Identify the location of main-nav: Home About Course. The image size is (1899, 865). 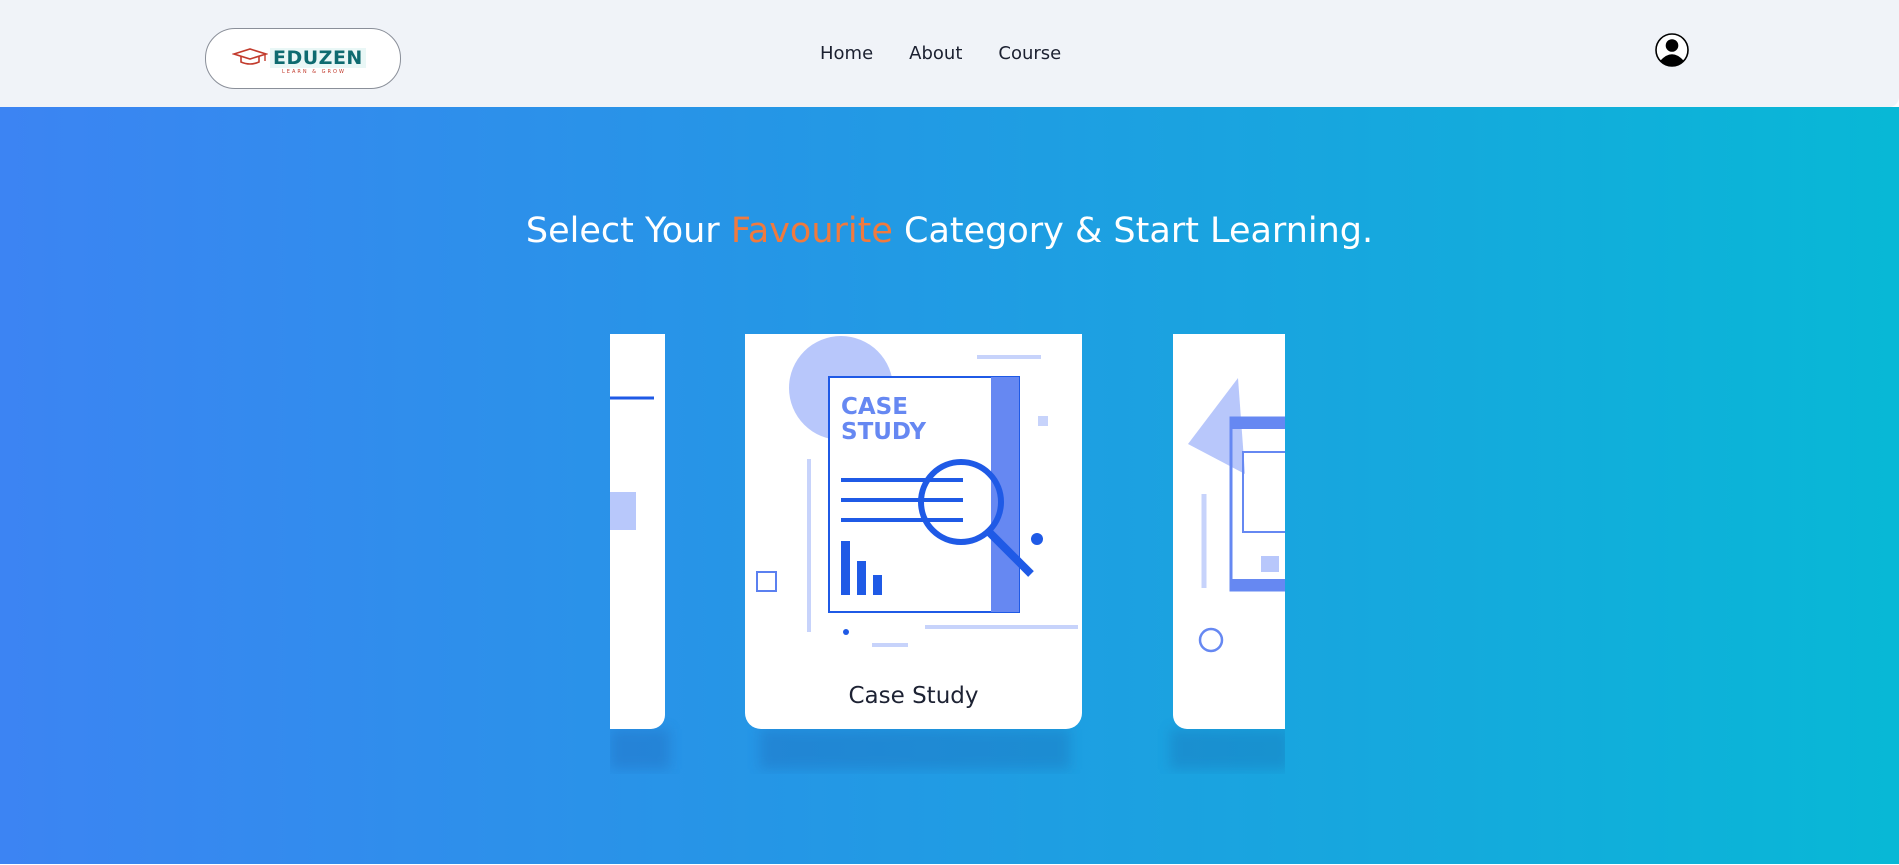
(940, 53).